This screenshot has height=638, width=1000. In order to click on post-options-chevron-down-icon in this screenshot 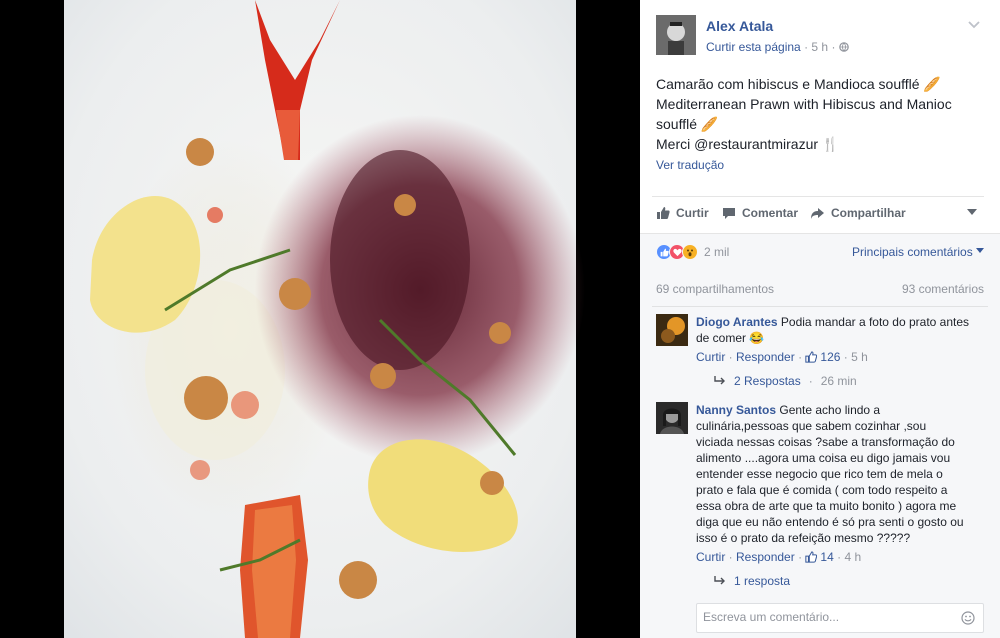, I will do `click(974, 25)`.